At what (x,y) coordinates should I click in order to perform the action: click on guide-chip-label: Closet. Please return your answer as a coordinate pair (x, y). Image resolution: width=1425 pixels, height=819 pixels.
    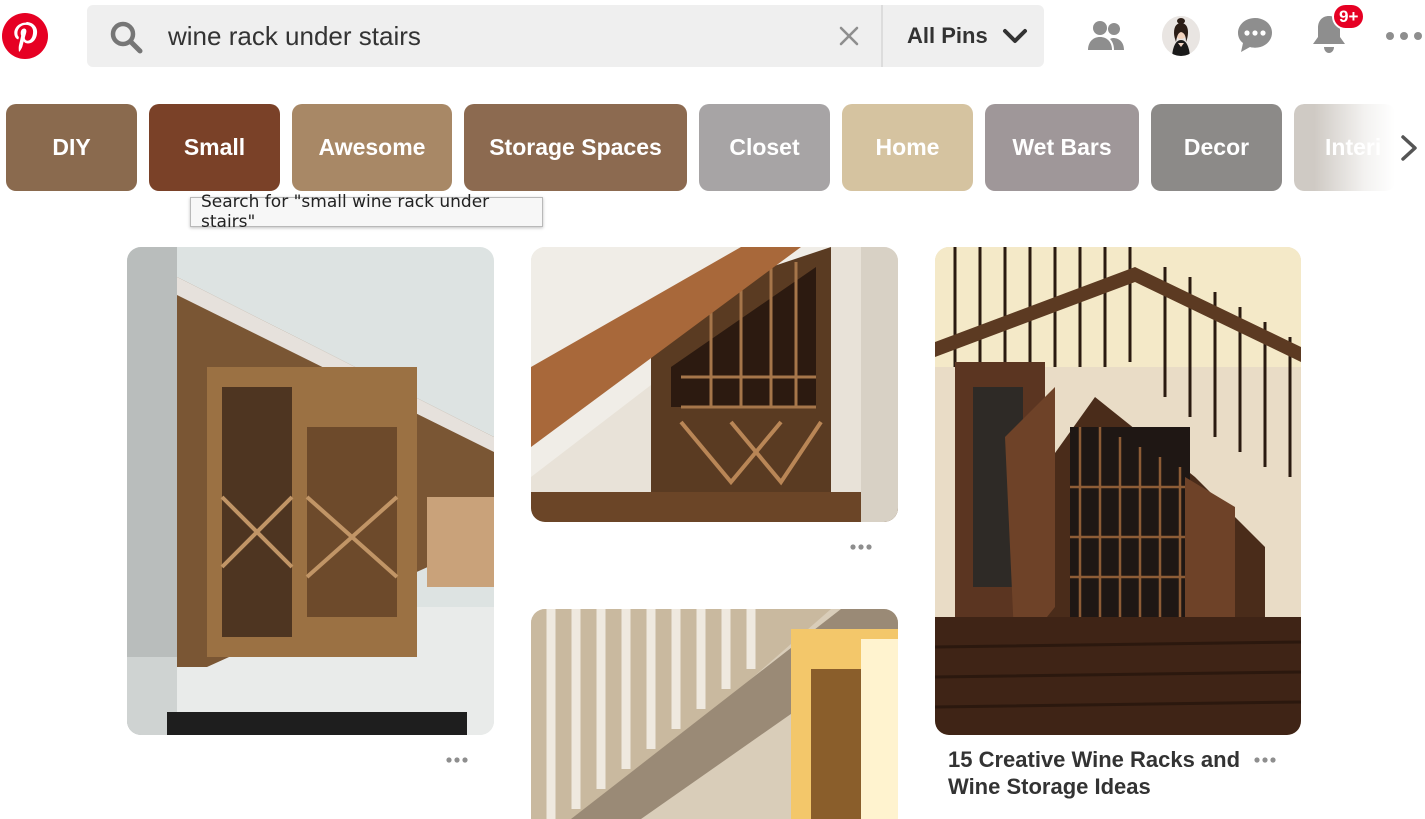
    Looking at the image, I should click on (764, 147).